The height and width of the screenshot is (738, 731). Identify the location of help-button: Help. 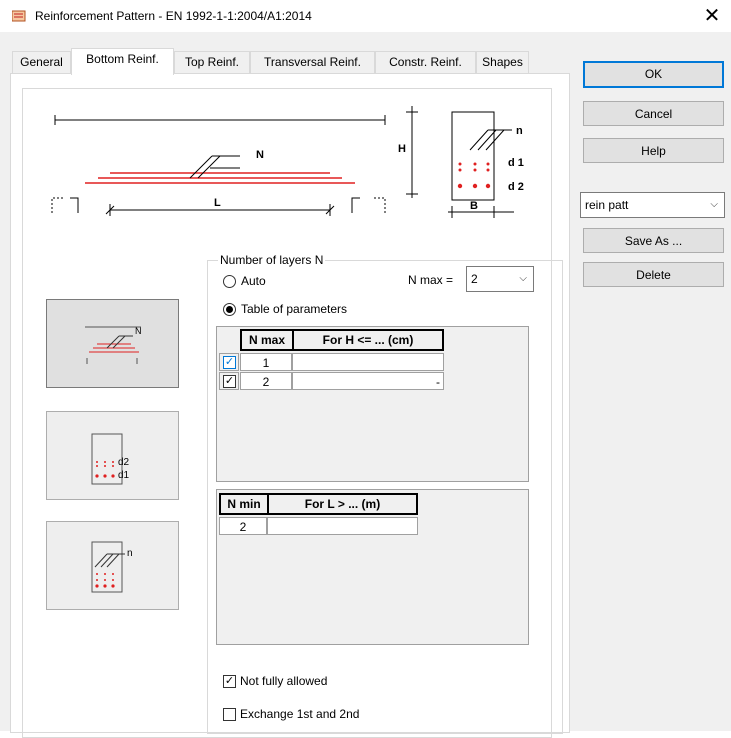
(653, 150).